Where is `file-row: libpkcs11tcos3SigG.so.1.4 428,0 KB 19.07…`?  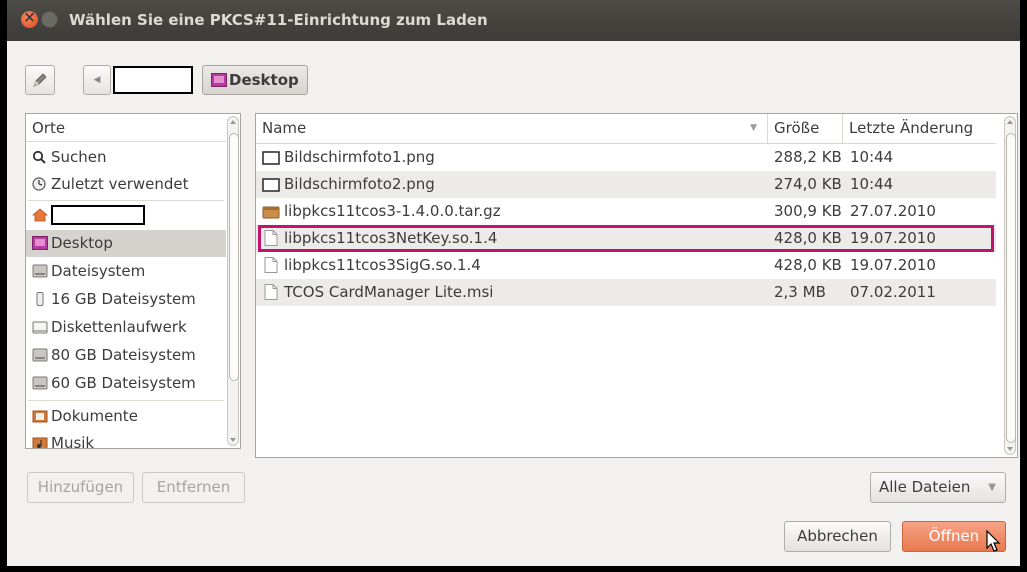
file-row: libpkcs11tcos3SigG.so.1.4 428,0 KB 19.07… is located at coordinates (626, 265).